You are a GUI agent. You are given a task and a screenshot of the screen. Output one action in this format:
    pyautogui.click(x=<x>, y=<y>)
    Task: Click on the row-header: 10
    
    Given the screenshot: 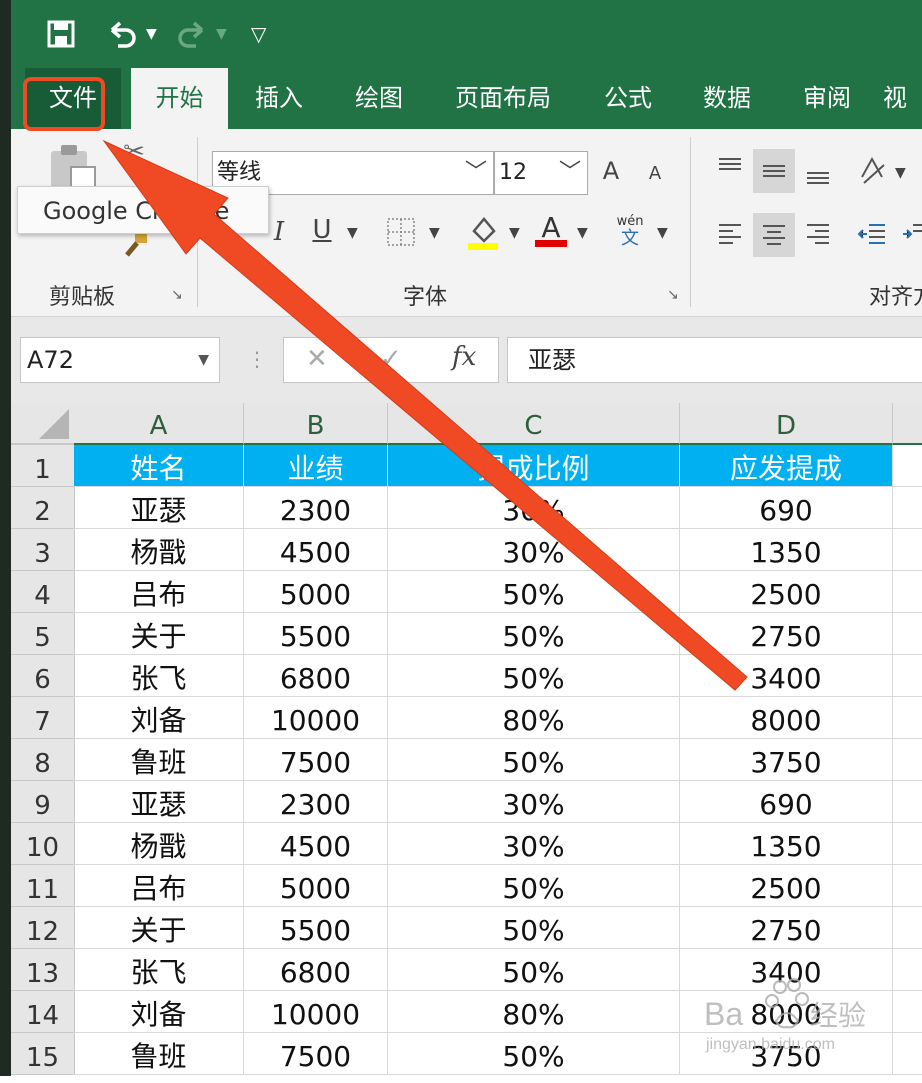 What is the action you would take?
    pyautogui.click(x=43, y=844)
    